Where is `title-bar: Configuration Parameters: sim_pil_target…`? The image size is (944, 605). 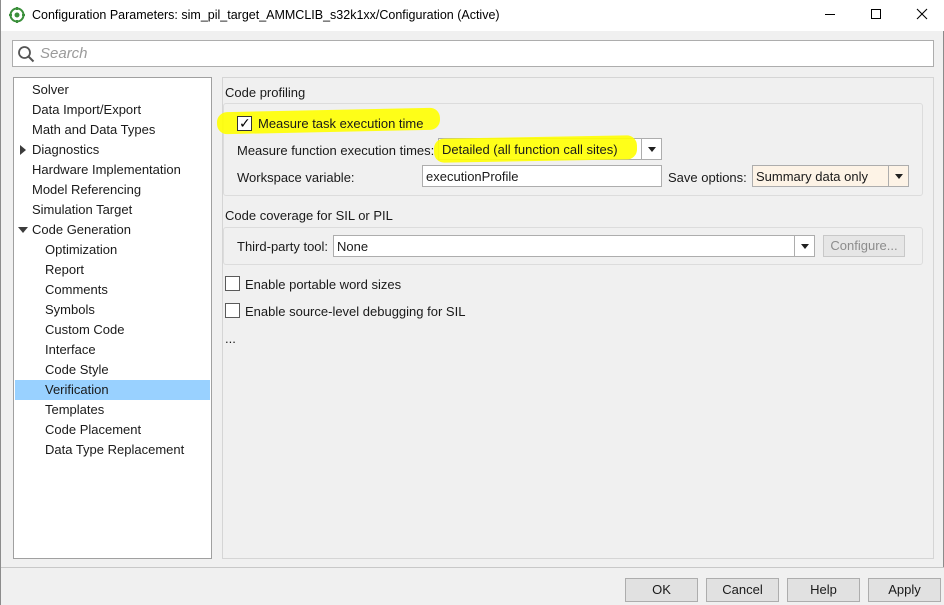
title-bar: Configuration Parameters: sim_pil_target… is located at coordinates (472, 15).